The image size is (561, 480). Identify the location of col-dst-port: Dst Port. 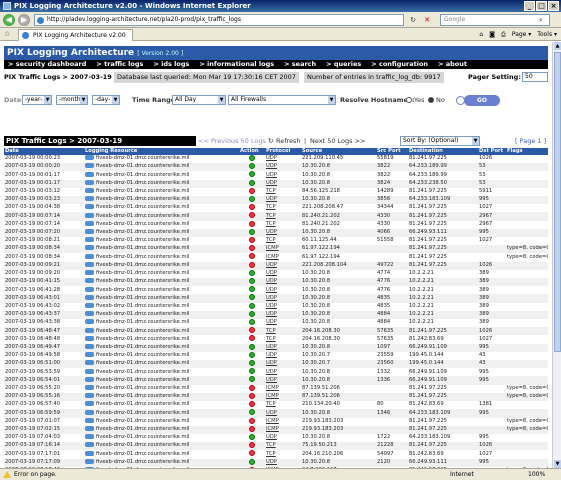
(492, 151).